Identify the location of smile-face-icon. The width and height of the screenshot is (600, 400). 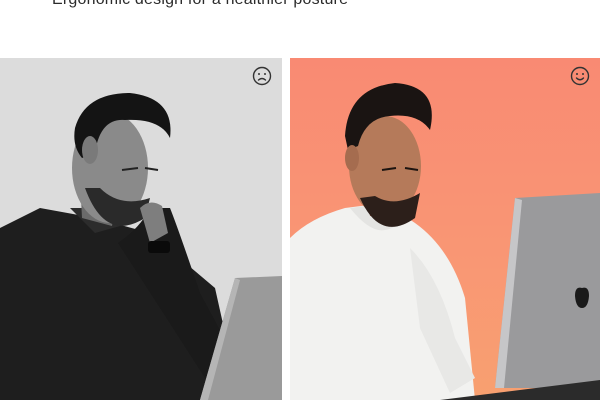
(580, 76).